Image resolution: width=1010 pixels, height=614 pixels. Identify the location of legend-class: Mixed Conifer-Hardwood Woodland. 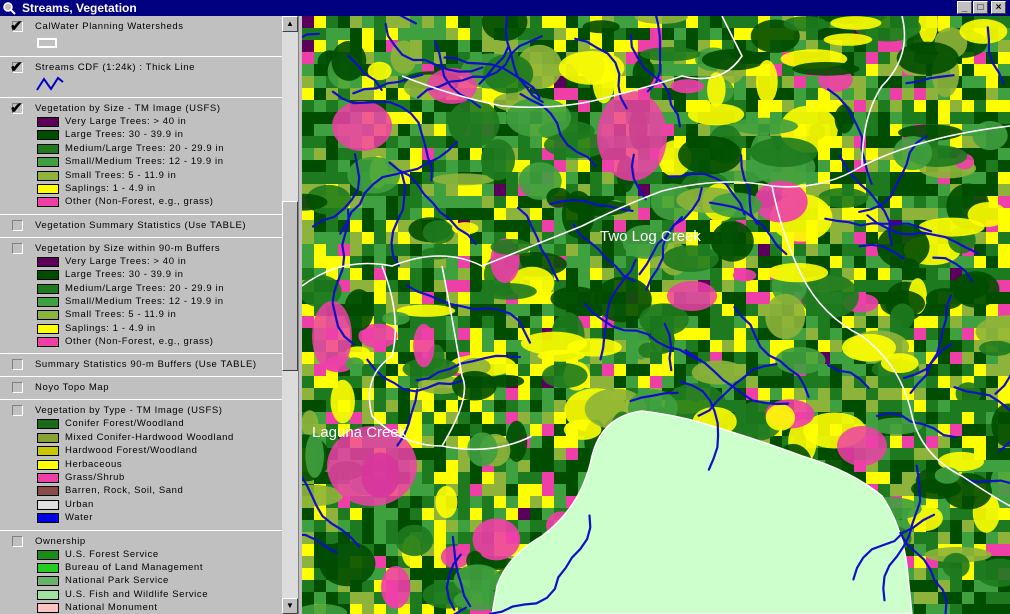
(141, 438).